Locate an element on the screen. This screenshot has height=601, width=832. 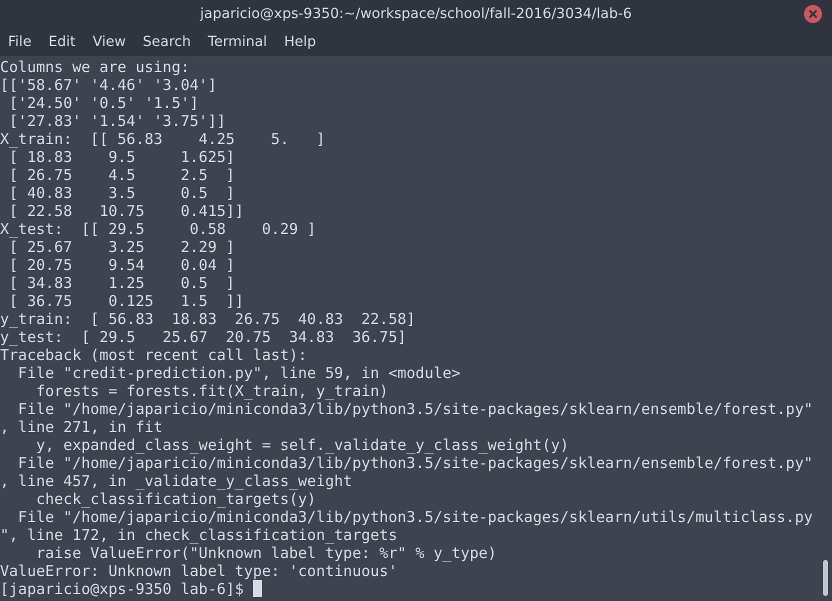
terminal-line: raise ValueError("Unknown label type: %r" % y_type) is located at coordinates (266, 553).